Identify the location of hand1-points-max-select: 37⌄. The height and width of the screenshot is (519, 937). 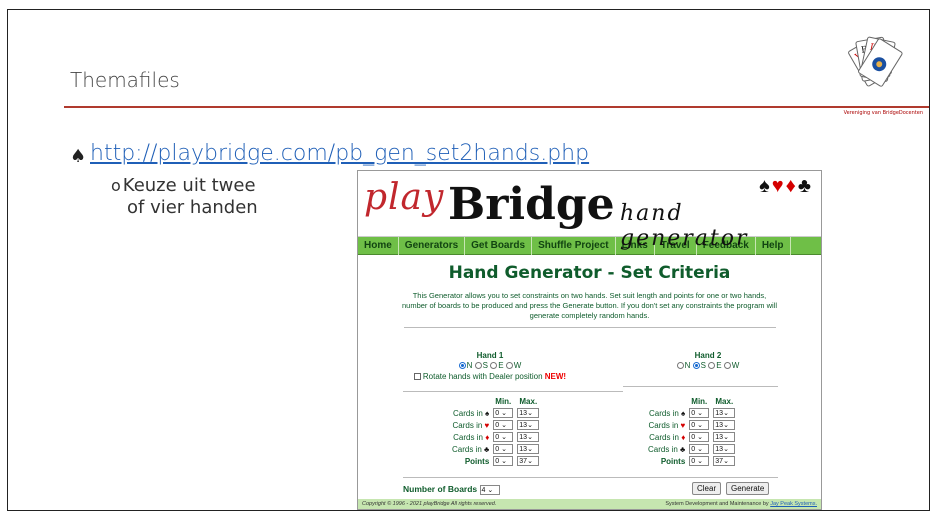
(528, 461).